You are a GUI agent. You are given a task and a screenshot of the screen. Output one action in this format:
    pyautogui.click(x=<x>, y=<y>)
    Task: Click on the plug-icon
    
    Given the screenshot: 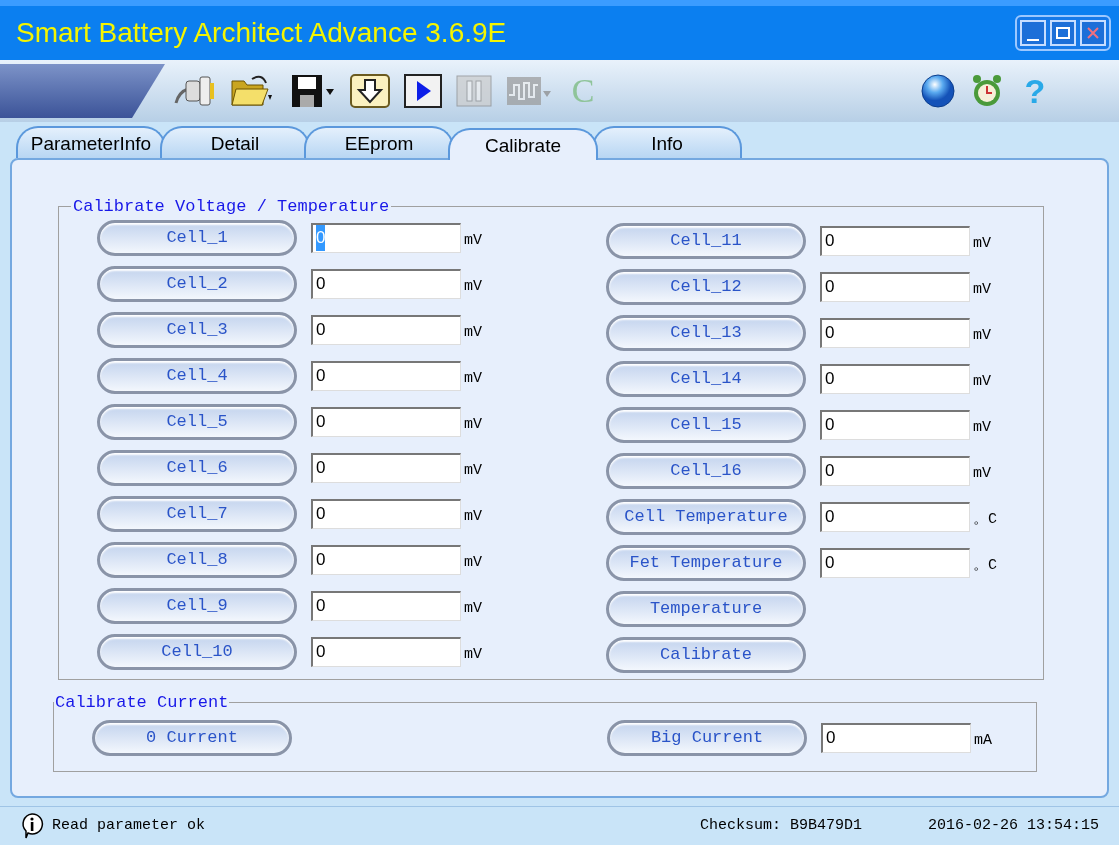 What is the action you would take?
    pyautogui.click(x=194, y=91)
    